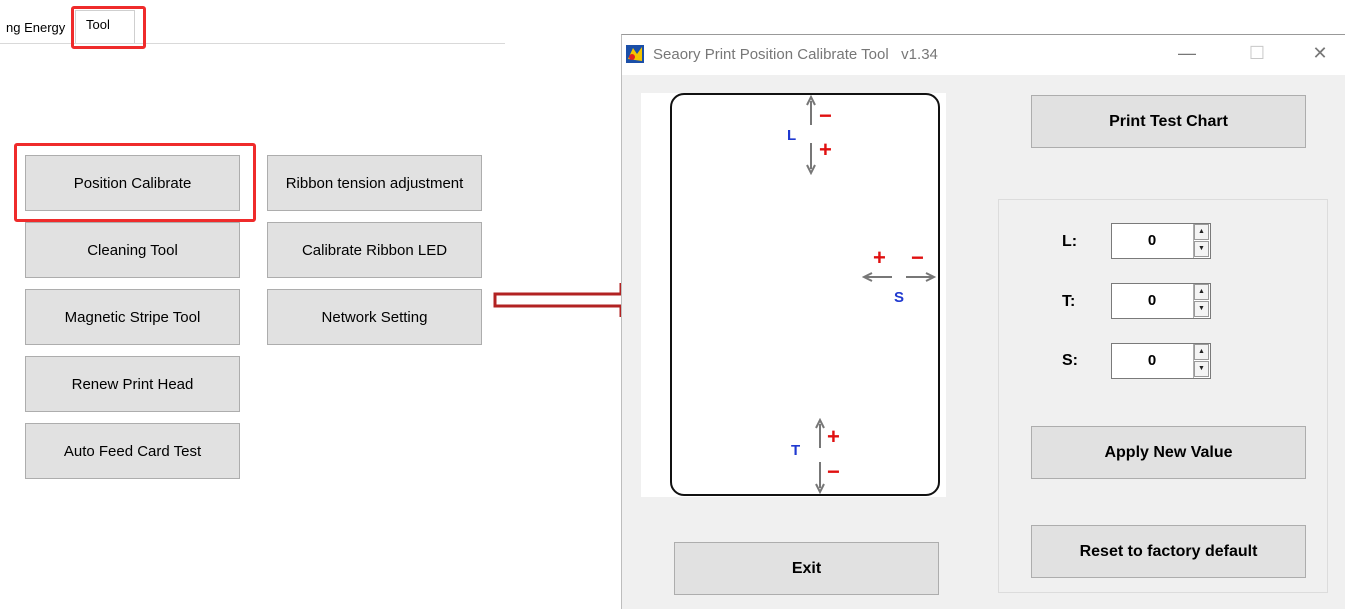 The width and height of the screenshot is (1345, 609). Describe the element at coordinates (1168, 452) in the screenshot. I see `apply-new-value-button: Apply New Value` at that location.